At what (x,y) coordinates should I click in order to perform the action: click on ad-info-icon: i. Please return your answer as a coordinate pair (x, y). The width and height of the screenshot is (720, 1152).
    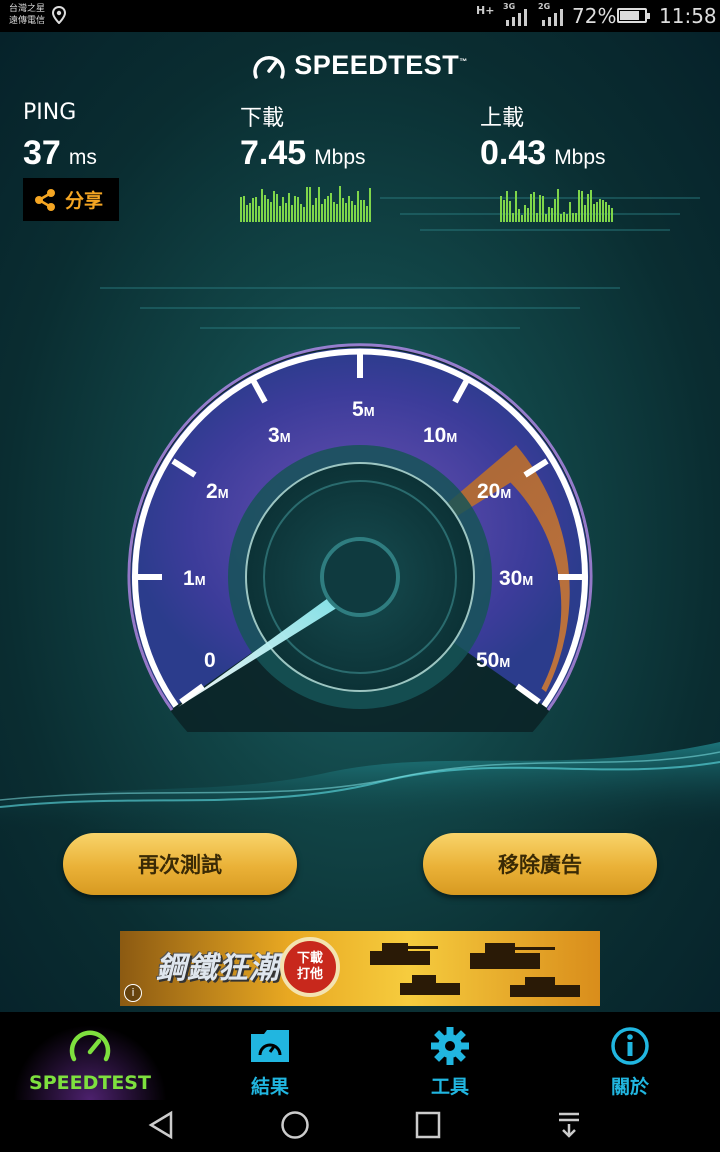
    Looking at the image, I should click on (133, 993).